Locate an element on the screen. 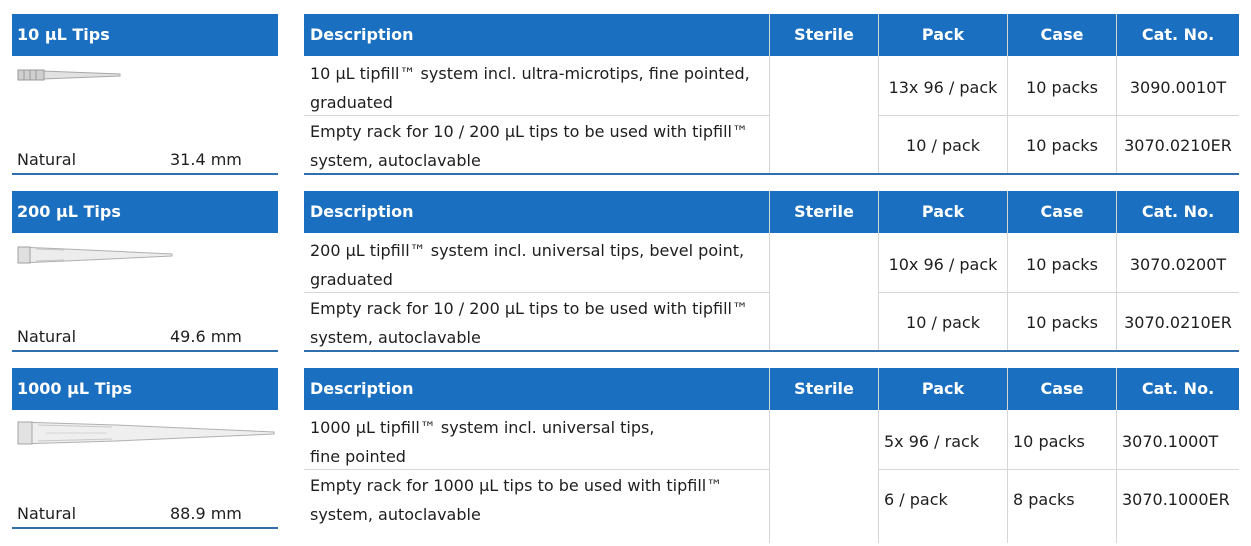 The height and width of the screenshot is (546, 1251). description-line: fine pointed is located at coordinates (358, 456).